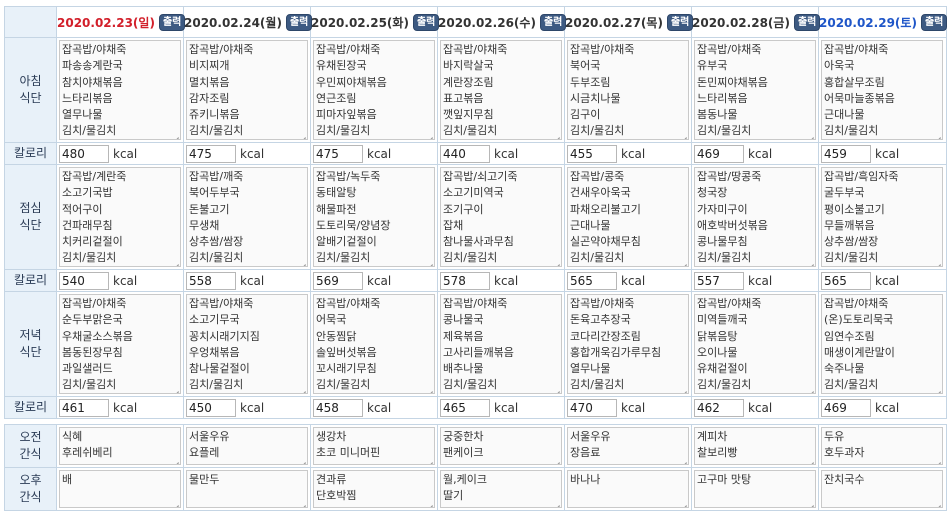 This screenshot has width=950, height=525. What do you see at coordinates (755, 344) in the screenshot?
I see `dinner-textarea: 잡곡밥/야채죽 미역들깨국 닭볶음탕 오이나물 유채겉절이 김치/물김치` at bounding box center [755, 344].